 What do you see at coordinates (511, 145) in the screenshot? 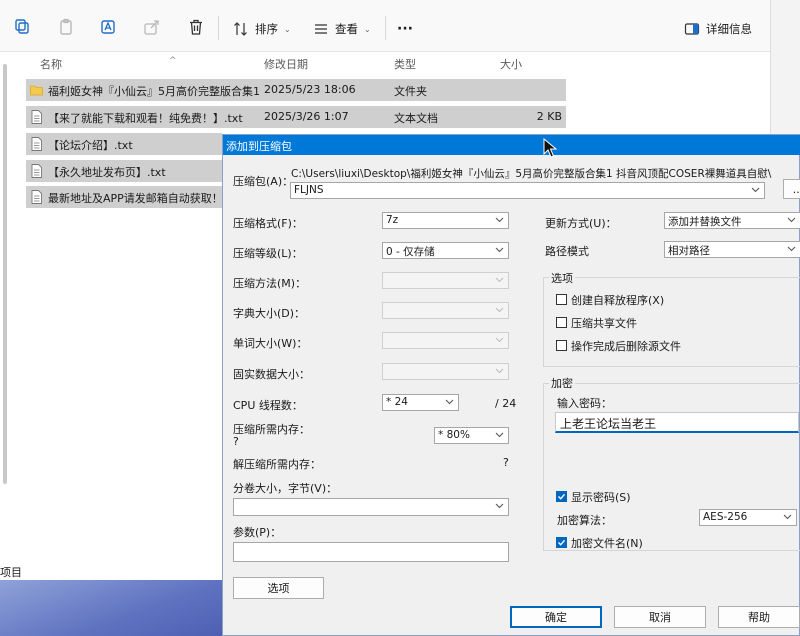
I see `dialog-title: 添加到压缩包` at bounding box center [511, 145].